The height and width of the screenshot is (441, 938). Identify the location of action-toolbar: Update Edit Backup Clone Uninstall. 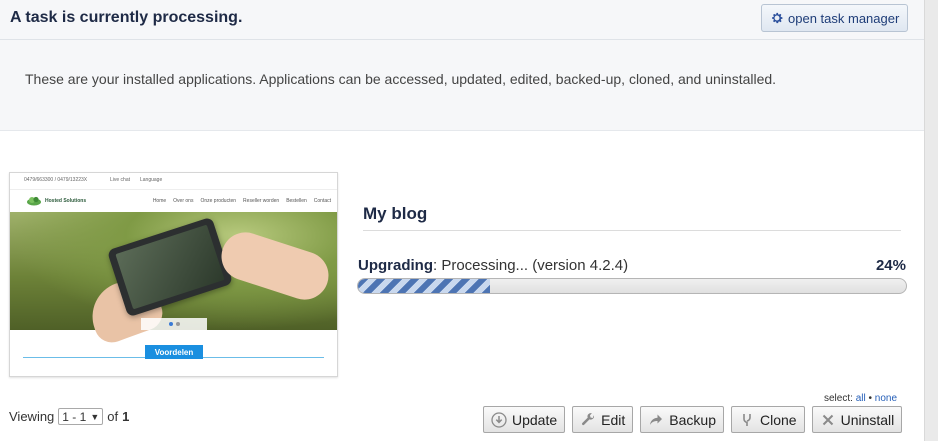
(693, 419).